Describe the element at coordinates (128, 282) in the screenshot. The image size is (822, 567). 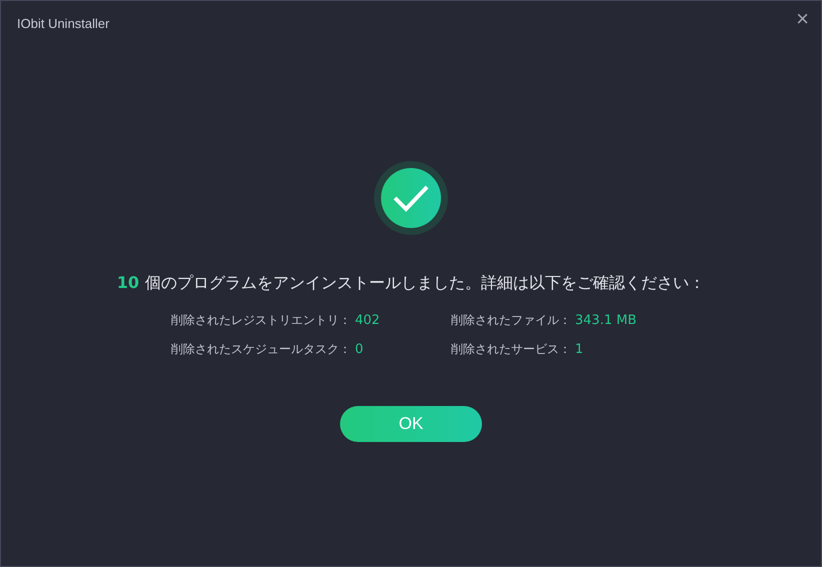
I see `program-count: 10` at that location.